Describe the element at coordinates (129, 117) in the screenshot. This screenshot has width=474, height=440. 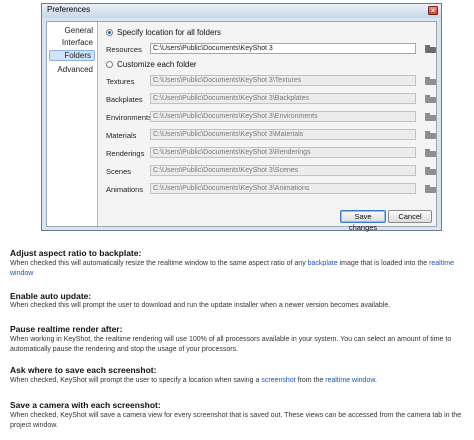
I see `folder-label: Environments` at that location.